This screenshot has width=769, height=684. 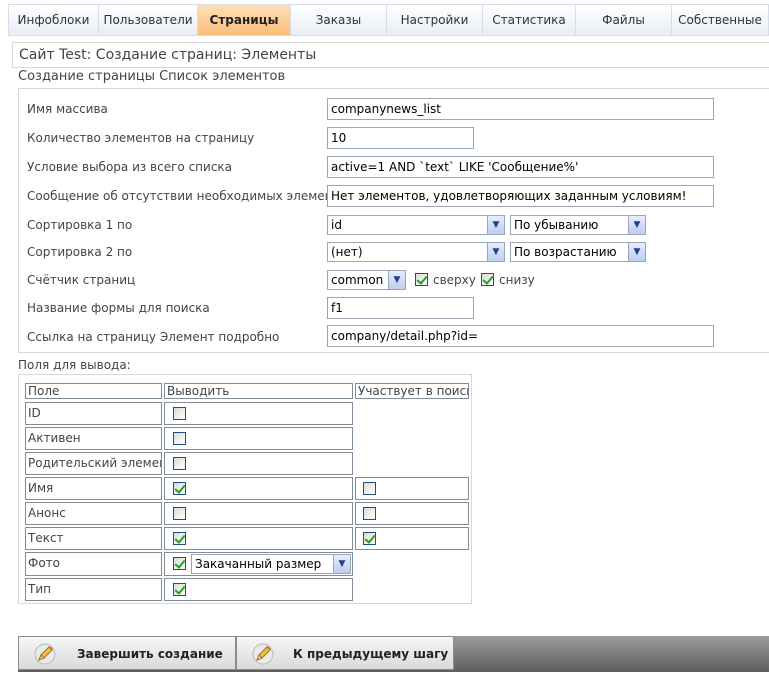 I want to click on sort2-label: Сортировка 2 по, so click(x=80, y=252).